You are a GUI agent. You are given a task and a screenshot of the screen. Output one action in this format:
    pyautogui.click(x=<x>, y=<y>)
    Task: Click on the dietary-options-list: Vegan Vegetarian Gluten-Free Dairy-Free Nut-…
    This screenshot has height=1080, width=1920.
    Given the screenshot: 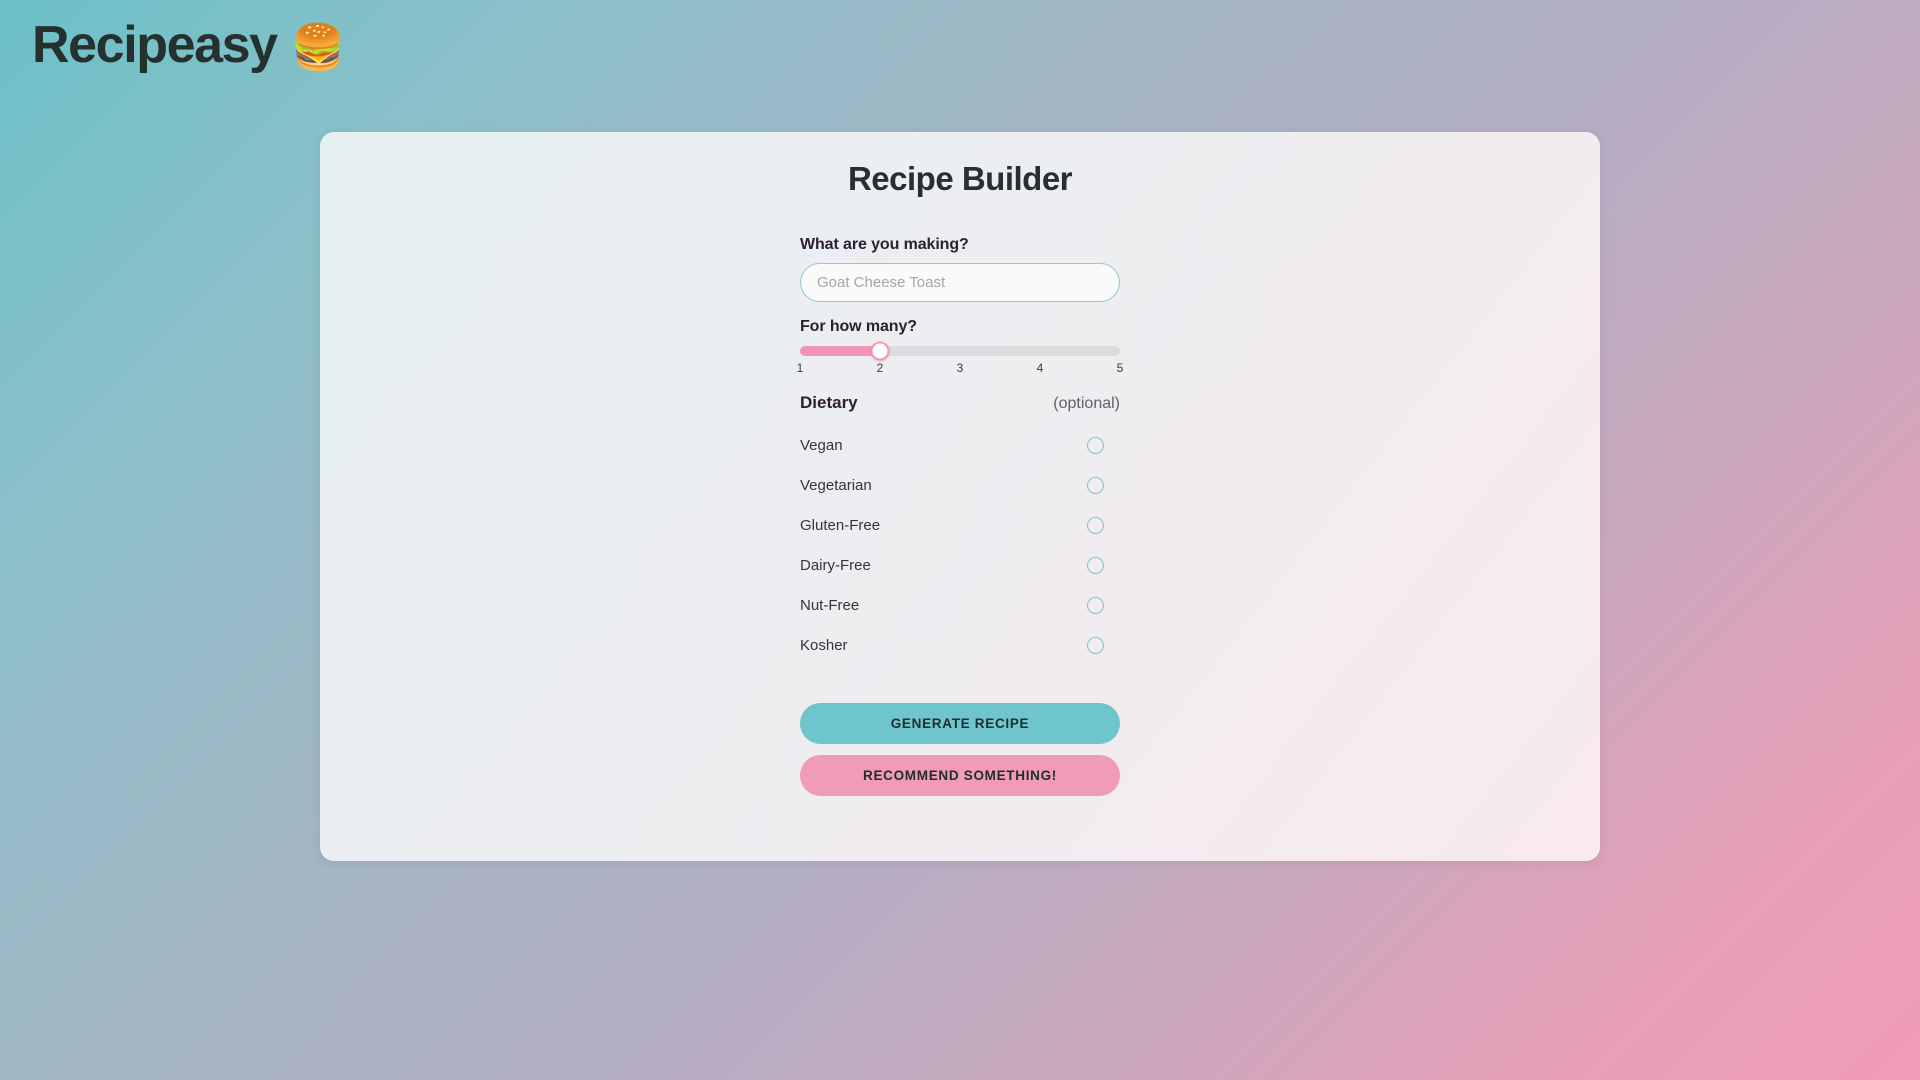 What is the action you would take?
    pyautogui.click(x=960, y=545)
    